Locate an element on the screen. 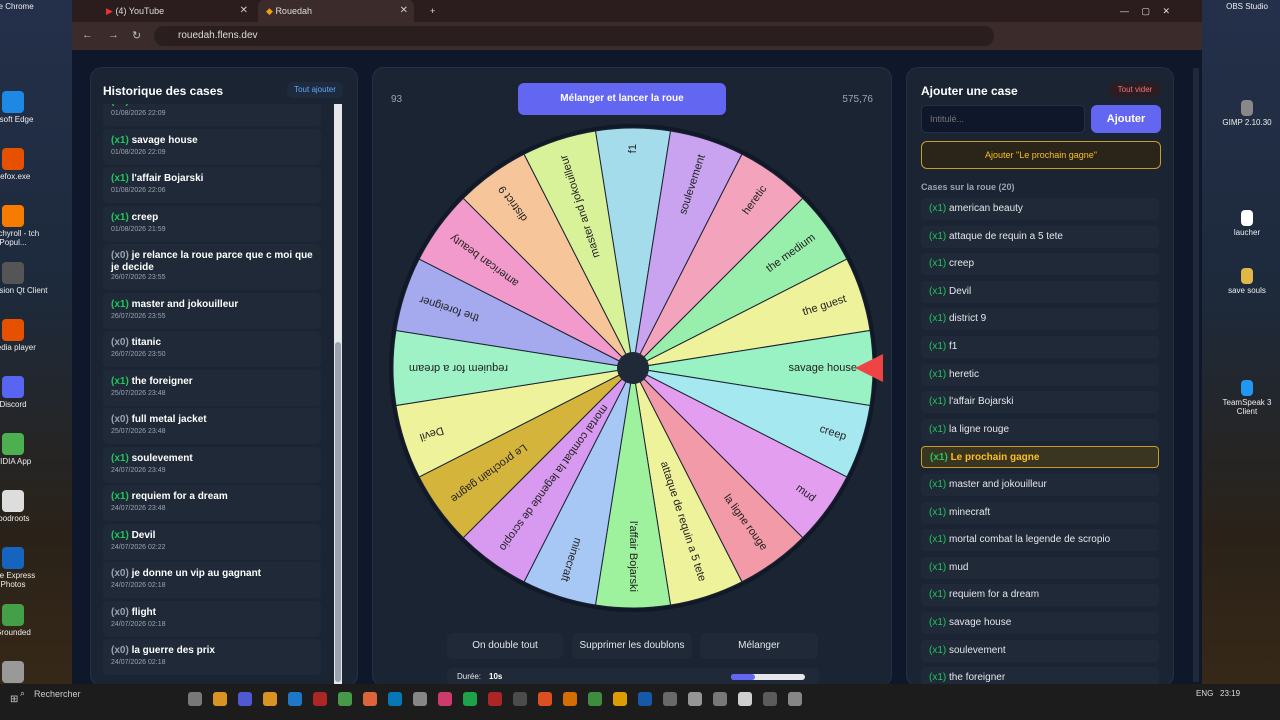  shuffle-button: Mélanger is located at coordinates (759, 646).